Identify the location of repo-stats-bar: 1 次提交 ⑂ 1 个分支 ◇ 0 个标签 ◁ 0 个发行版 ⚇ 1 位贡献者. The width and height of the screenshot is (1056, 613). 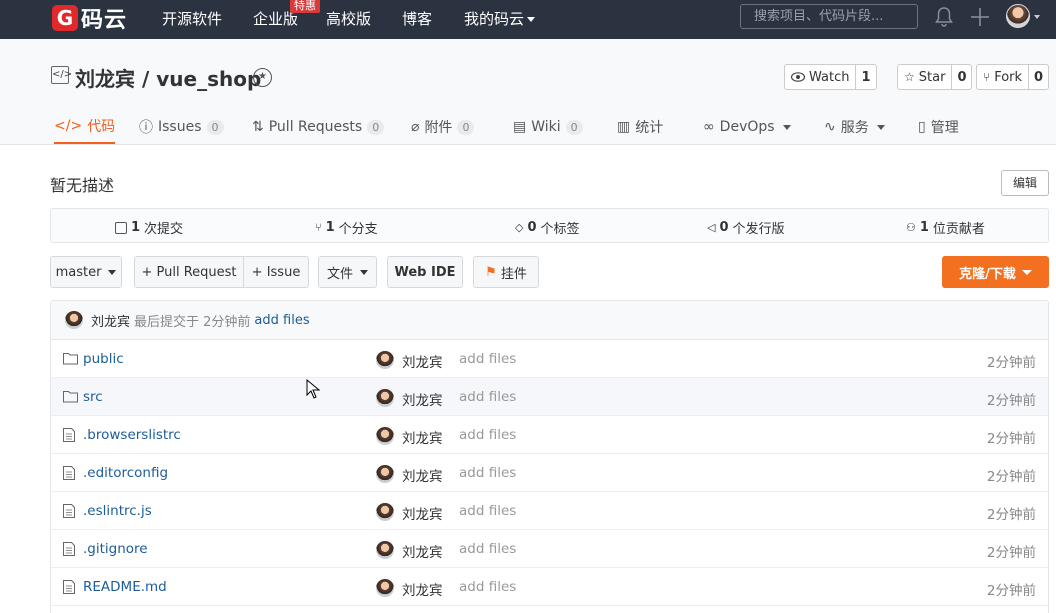
(549, 225).